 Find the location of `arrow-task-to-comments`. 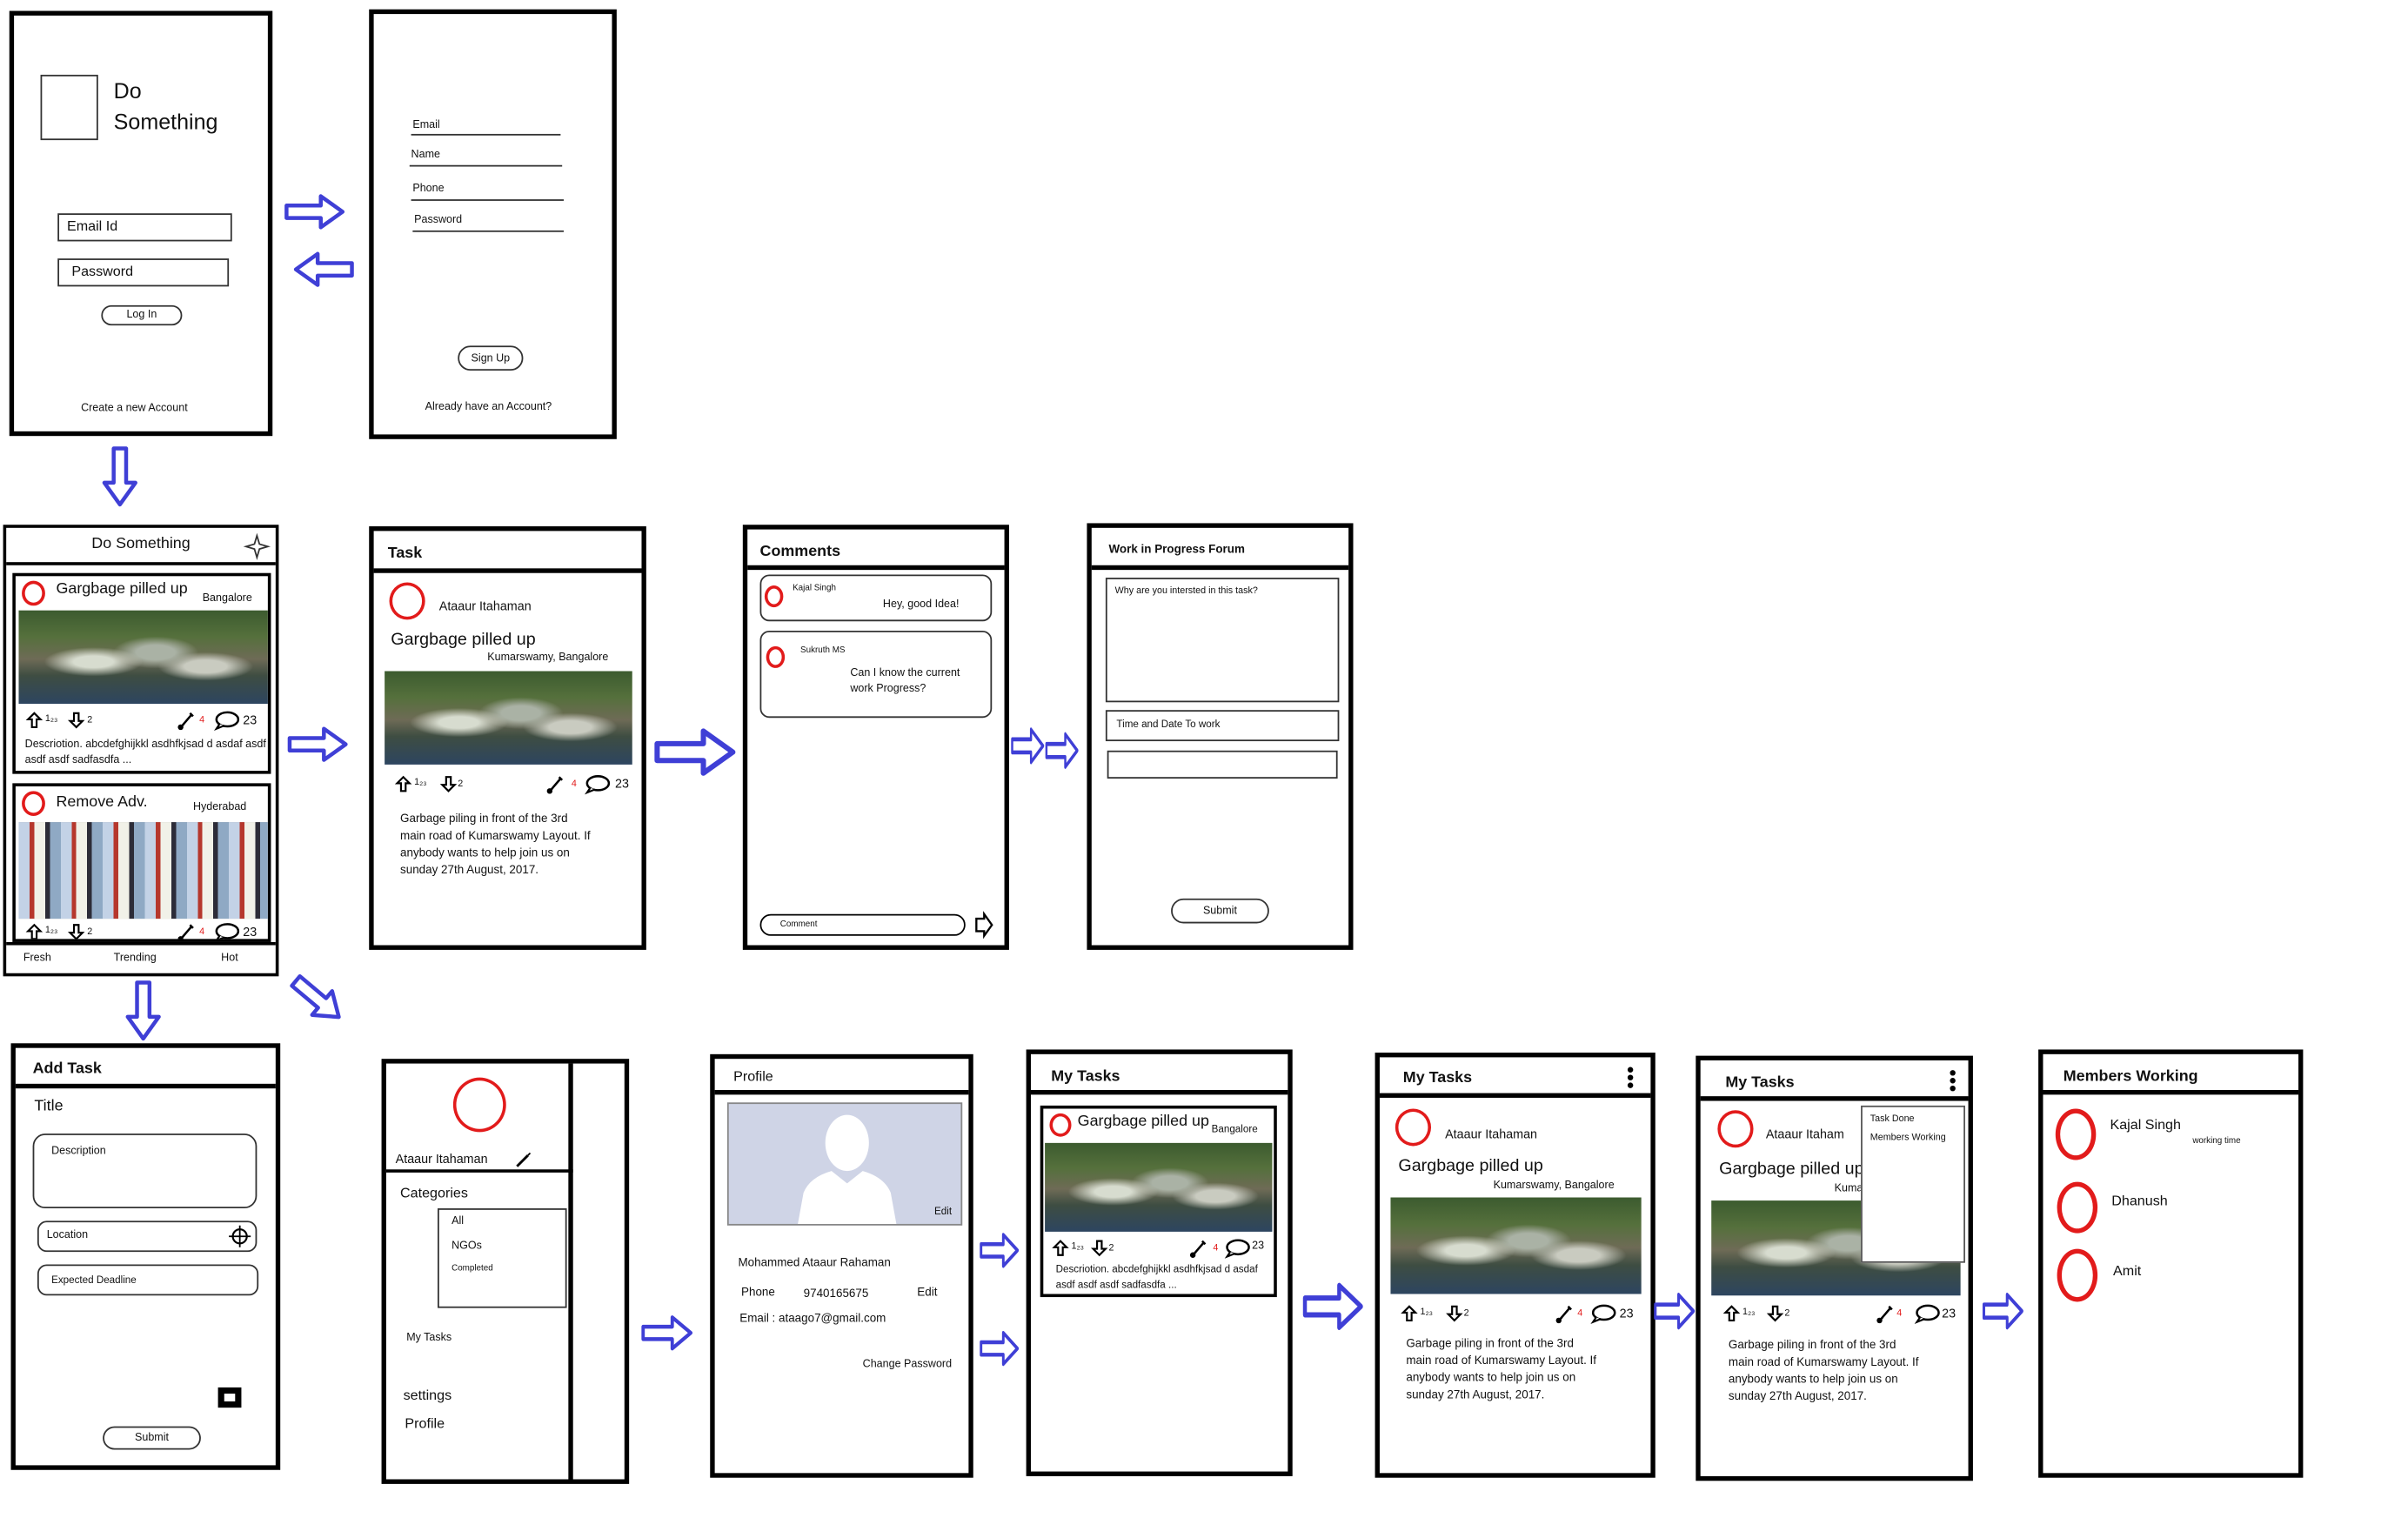

arrow-task-to-comments is located at coordinates (695, 751).